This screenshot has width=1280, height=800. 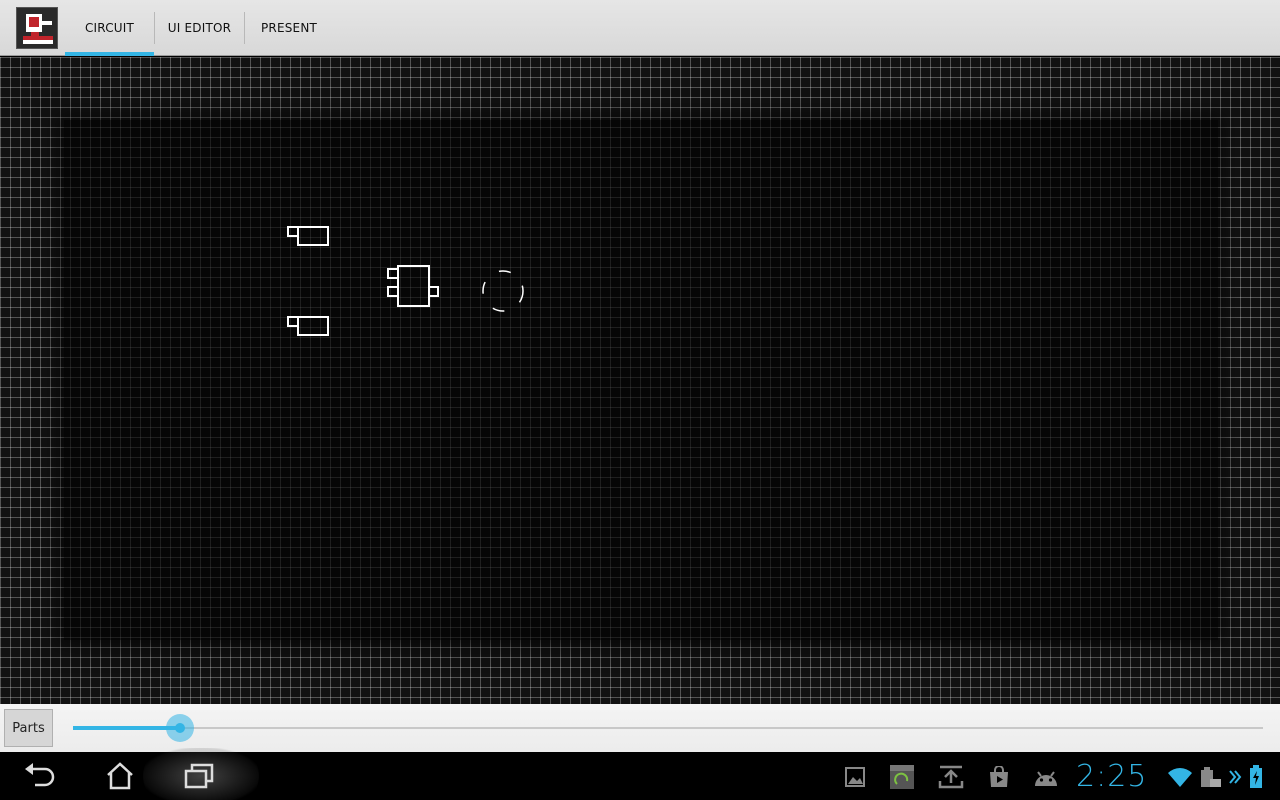 I want to click on output-led, so click(x=504, y=292).